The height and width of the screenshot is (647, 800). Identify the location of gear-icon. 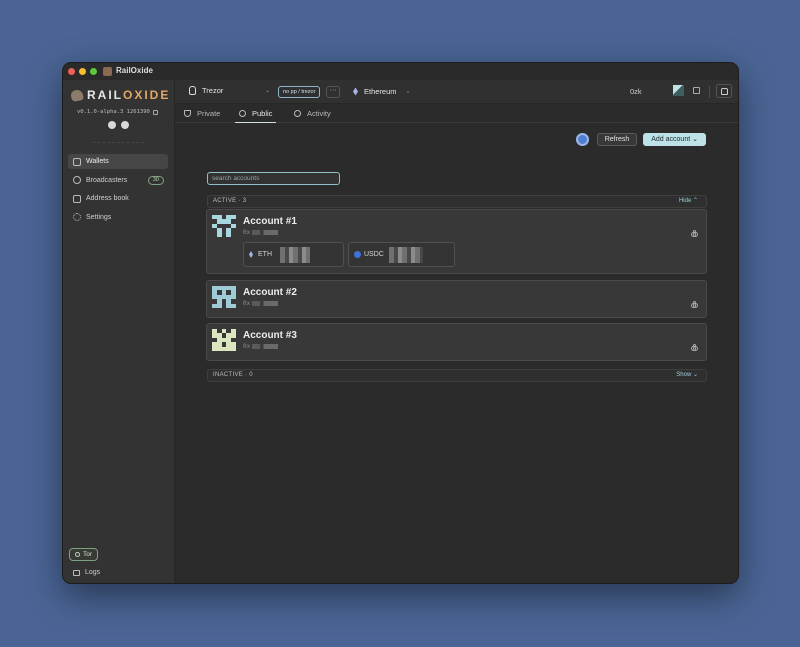
(77, 217).